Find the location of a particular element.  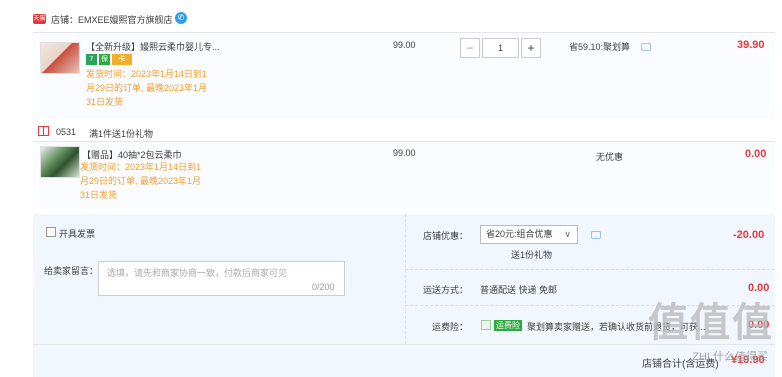

shop-discount-selected: 省20元:组合优惠 is located at coordinates (519, 234).